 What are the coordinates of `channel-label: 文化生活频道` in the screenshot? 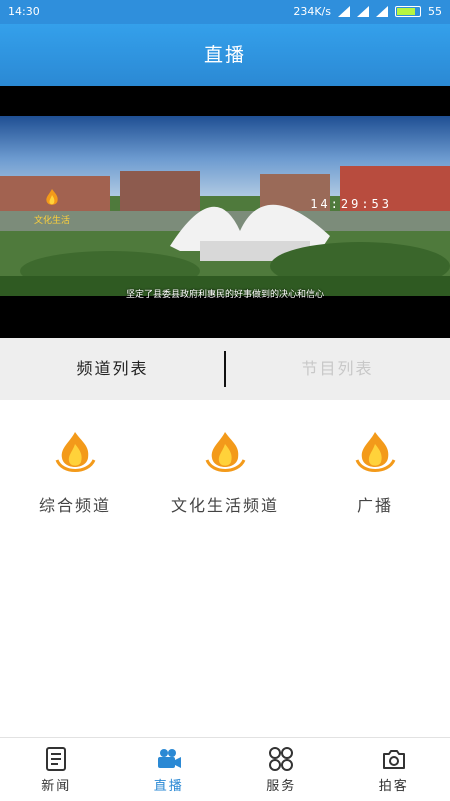 It's located at (225, 504).